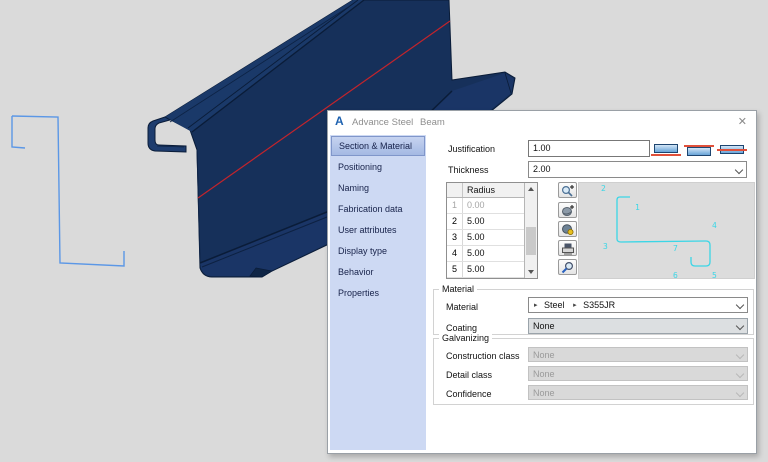 This screenshot has width=768, height=462. What do you see at coordinates (542, 169) in the screenshot?
I see `thickness-value: 2.00` at bounding box center [542, 169].